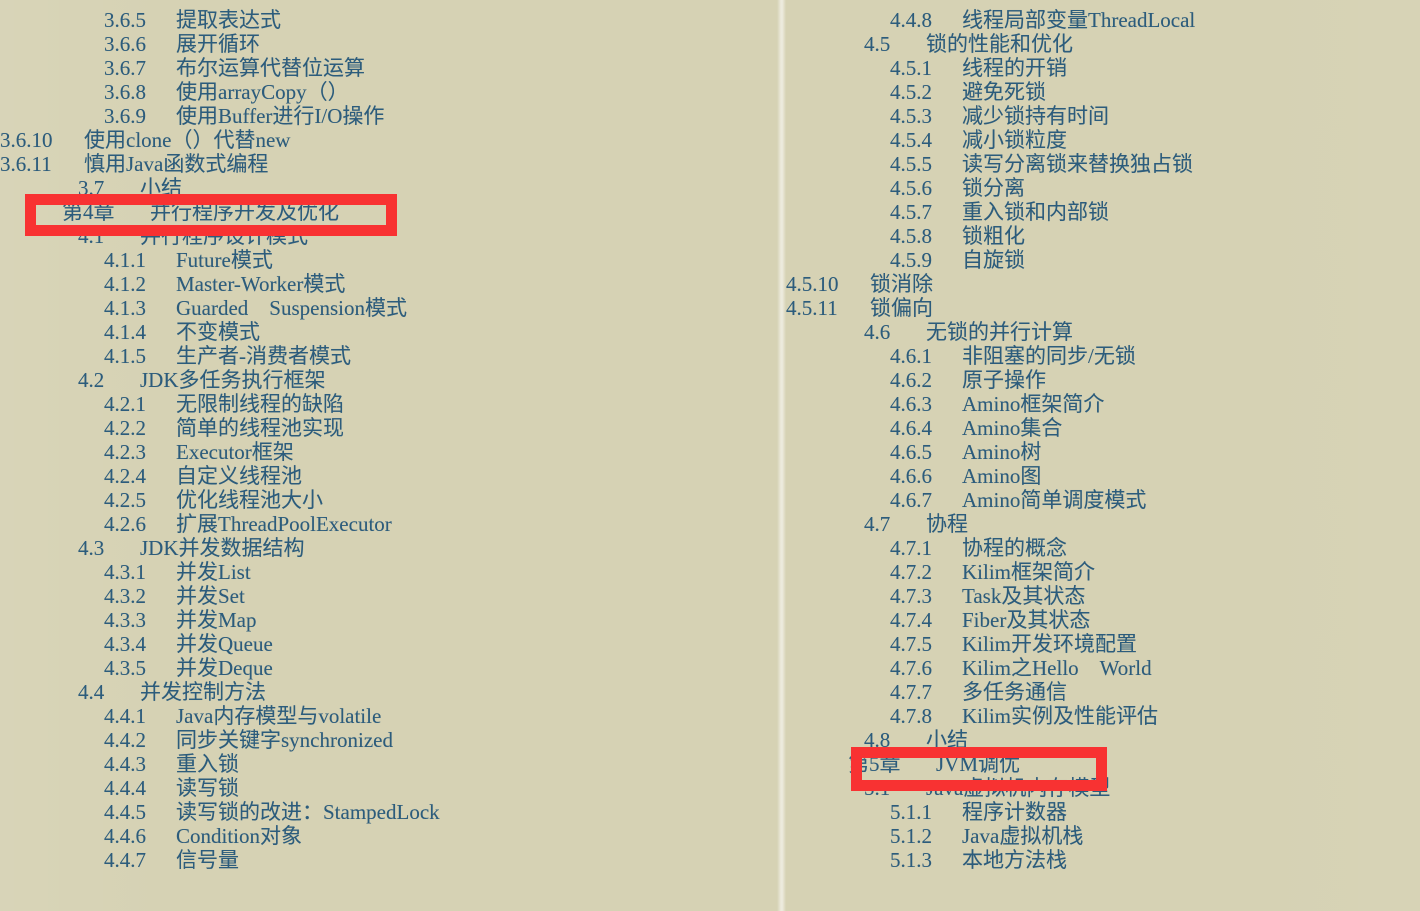 The image size is (1420, 911). What do you see at coordinates (781, 455) in the screenshot?
I see `book-gutter` at bounding box center [781, 455].